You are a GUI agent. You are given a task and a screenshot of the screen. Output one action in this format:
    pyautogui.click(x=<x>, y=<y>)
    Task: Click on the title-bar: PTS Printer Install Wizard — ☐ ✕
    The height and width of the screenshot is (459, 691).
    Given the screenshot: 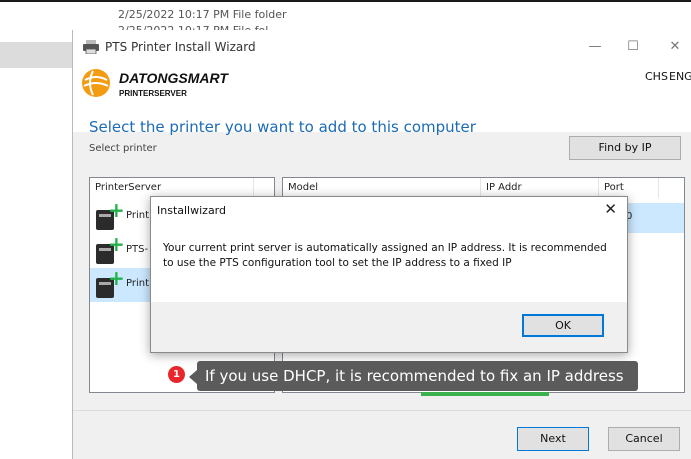 What is the action you would take?
    pyautogui.click(x=382, y=47)
    